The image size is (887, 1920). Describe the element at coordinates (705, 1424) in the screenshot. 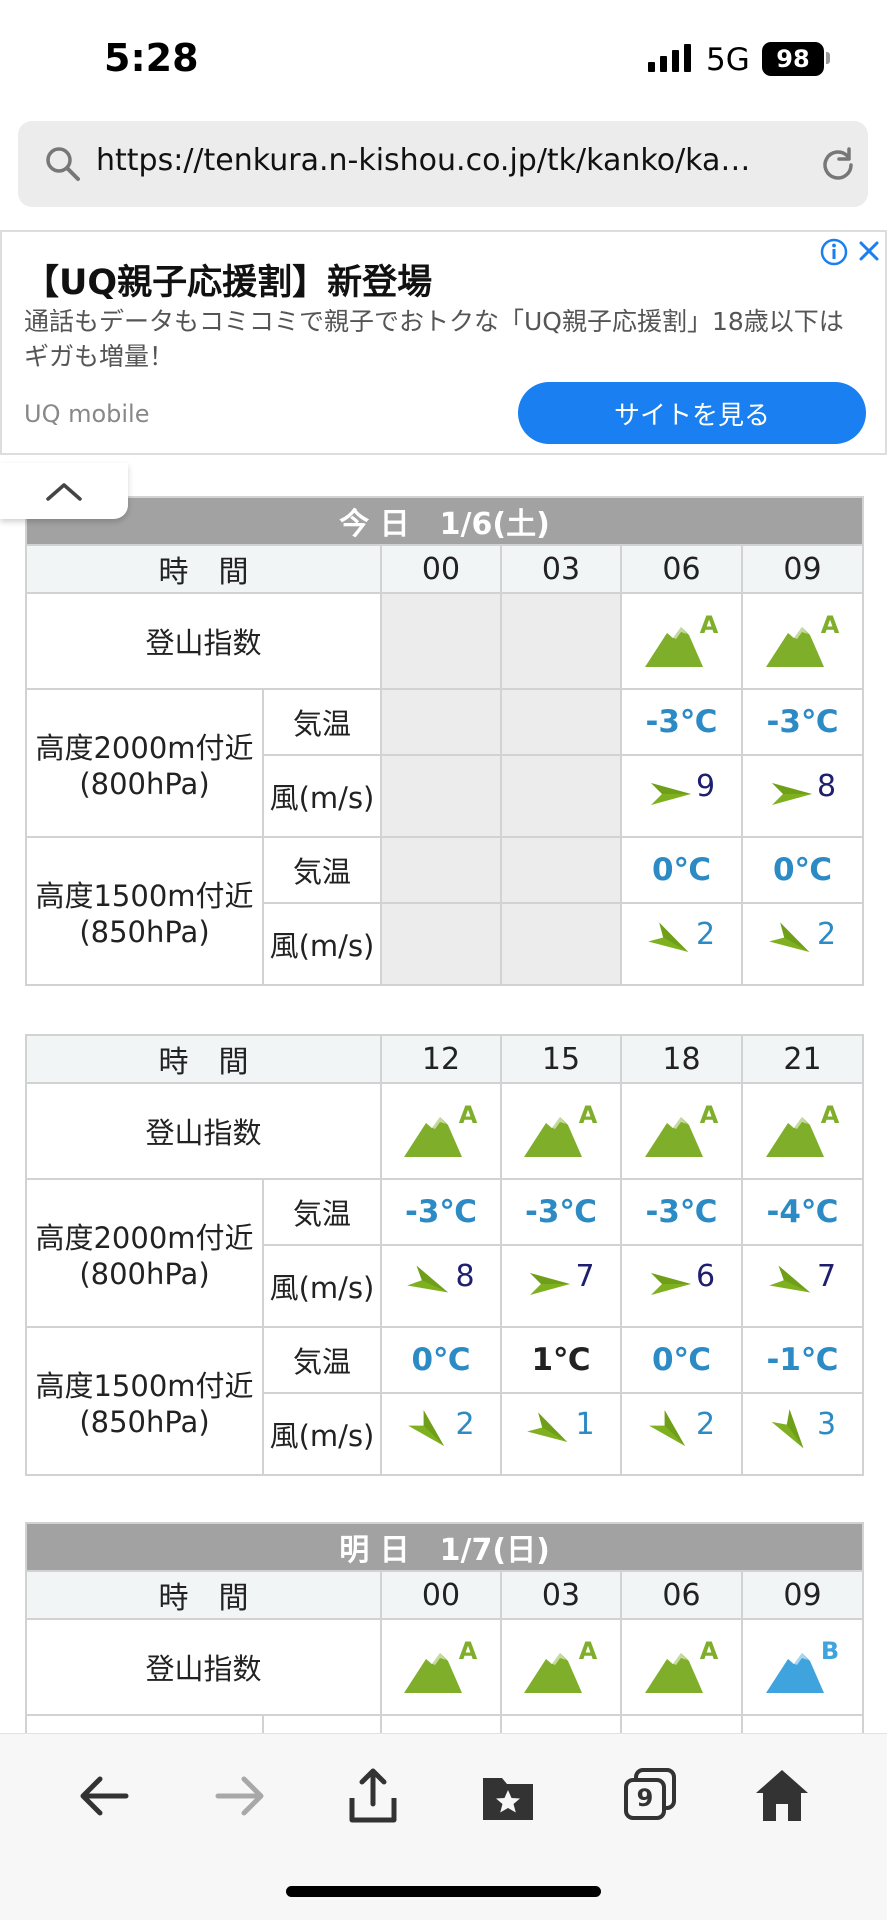

I see `wind-speed: 2` at that location.